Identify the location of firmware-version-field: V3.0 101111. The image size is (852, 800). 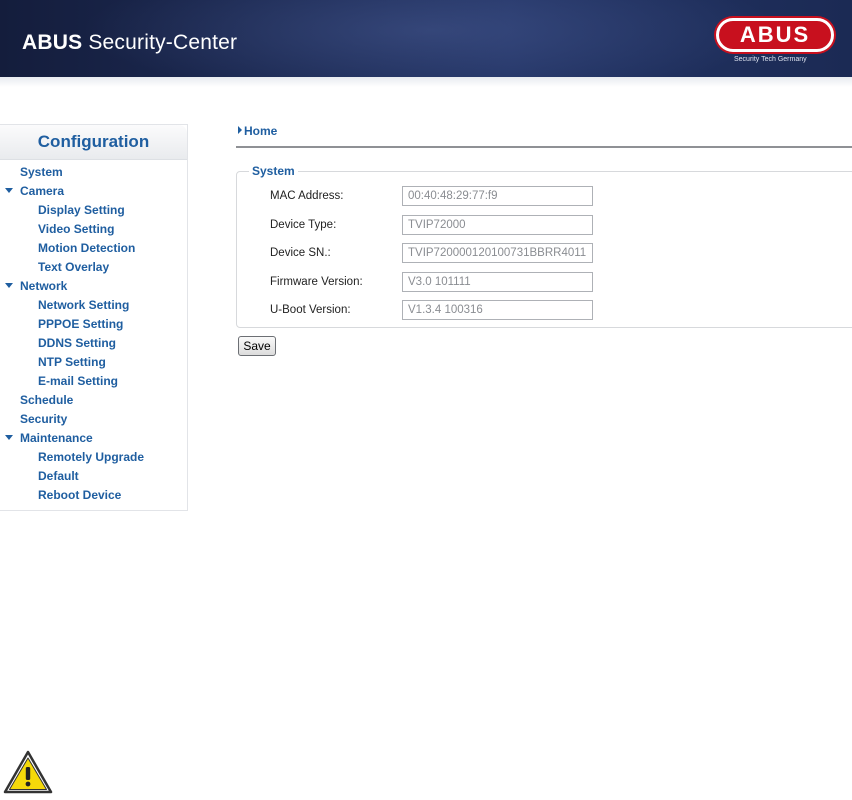
(497, 282).